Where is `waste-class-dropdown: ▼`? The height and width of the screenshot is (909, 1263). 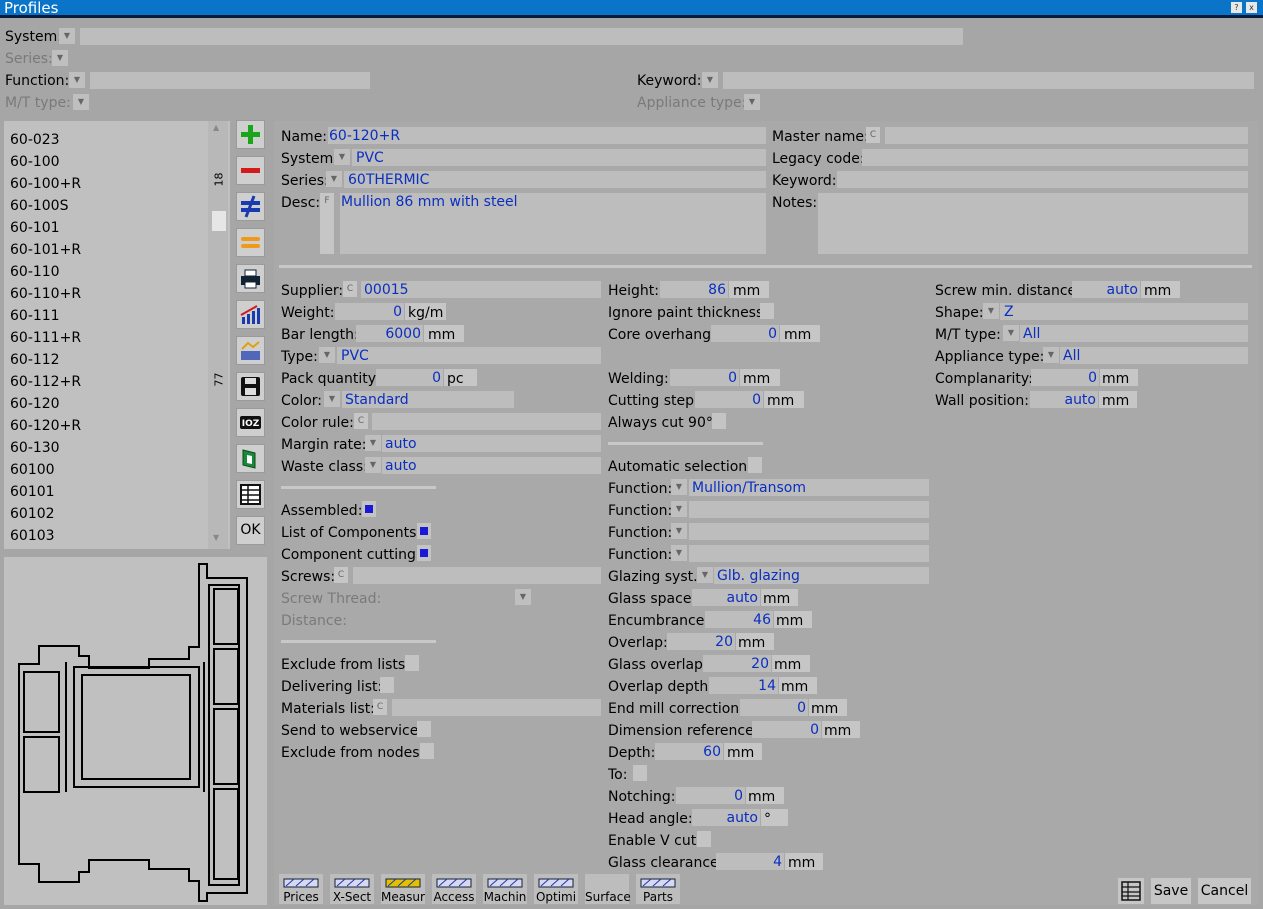 waste-class-dropdown: ▼ is located at coordinates (373, 465).